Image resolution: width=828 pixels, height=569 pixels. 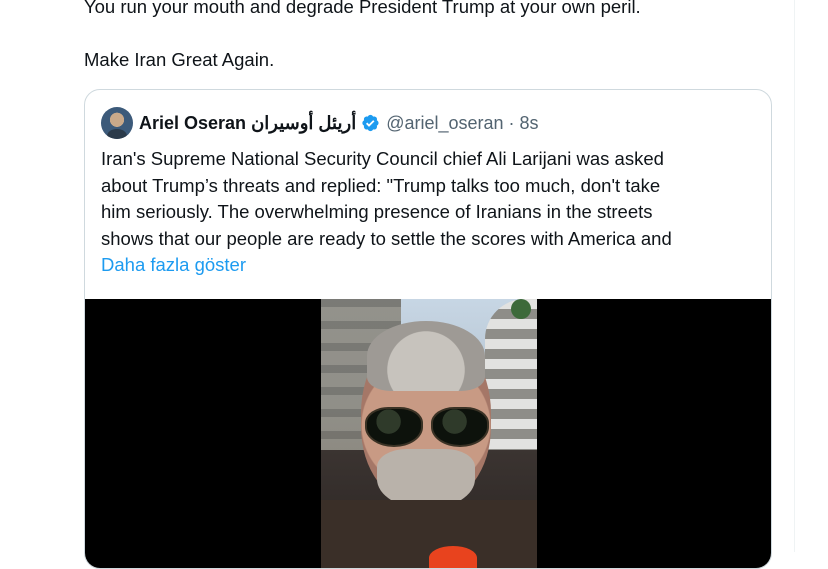 What do you see at coordinates (117, 123) in the screenshot?
I see `avatar` at bounding box center [117, 123].